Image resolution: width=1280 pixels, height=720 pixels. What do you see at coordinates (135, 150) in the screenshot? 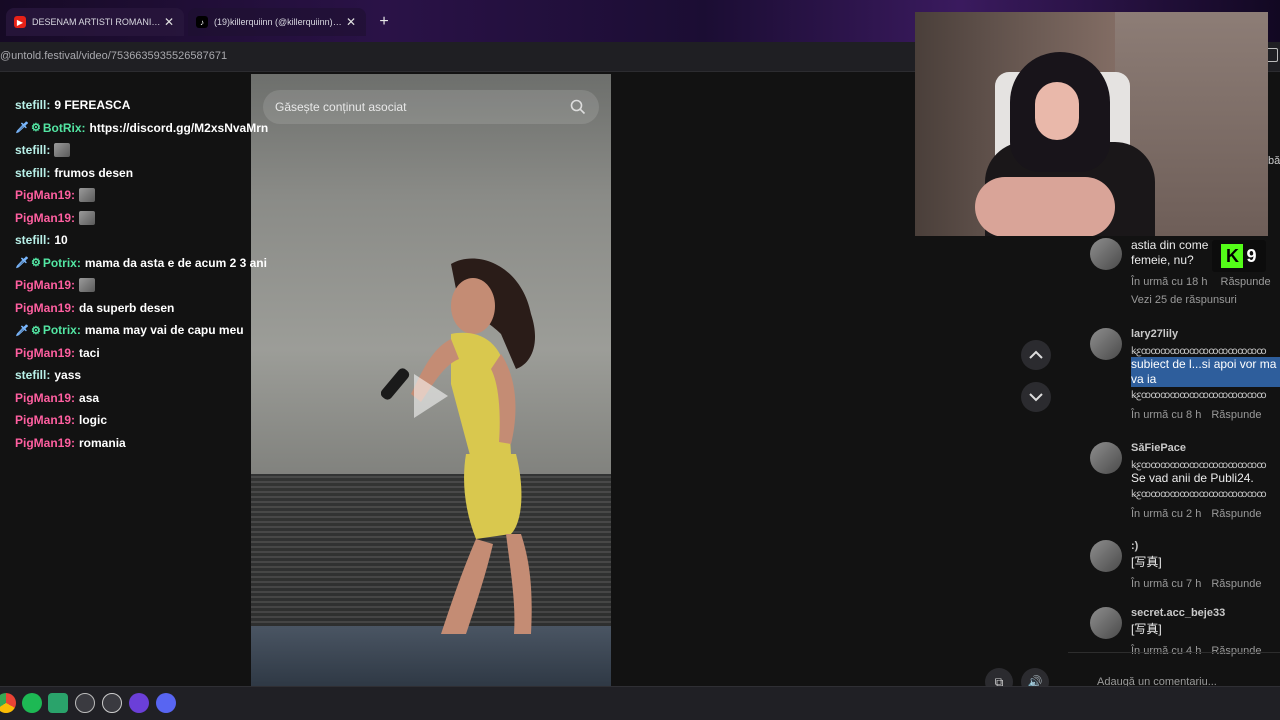
I see `chat-message: stefill:` at bounding box center [135, 150].